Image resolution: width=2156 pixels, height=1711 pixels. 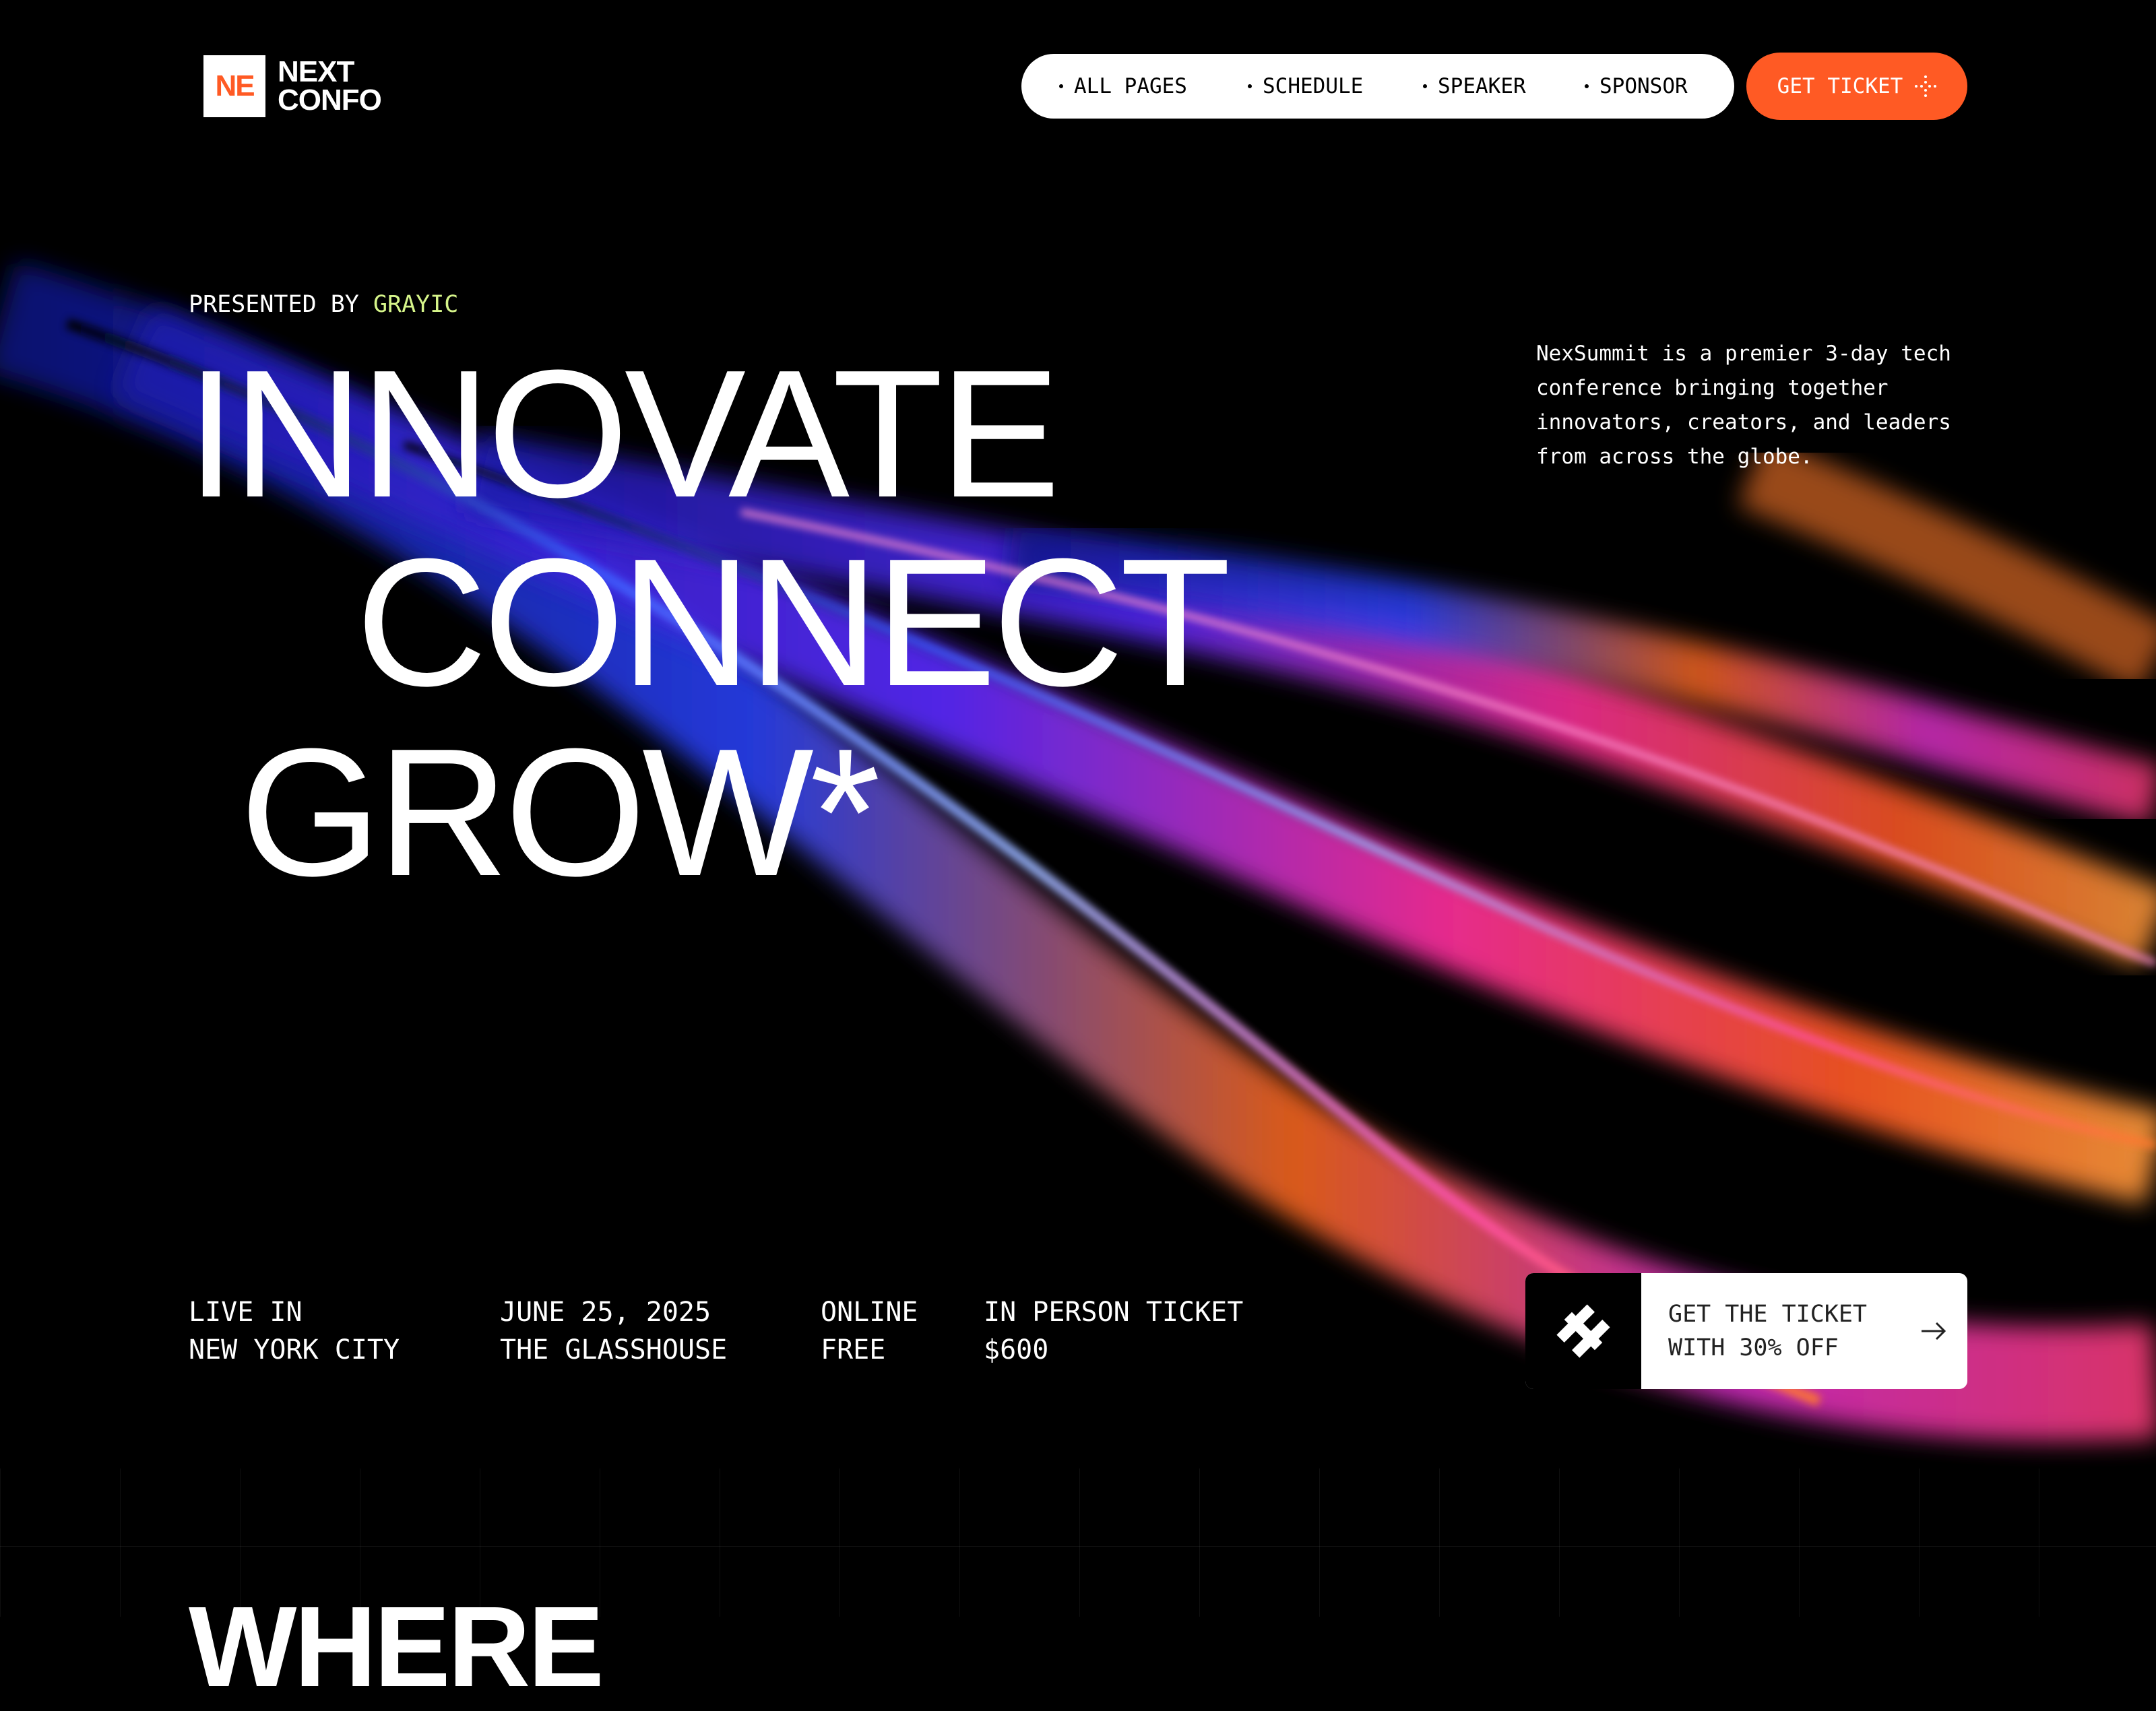 I want to click on cta-line-2: WITH 30% OFF, so click(x=1753, y=1347).